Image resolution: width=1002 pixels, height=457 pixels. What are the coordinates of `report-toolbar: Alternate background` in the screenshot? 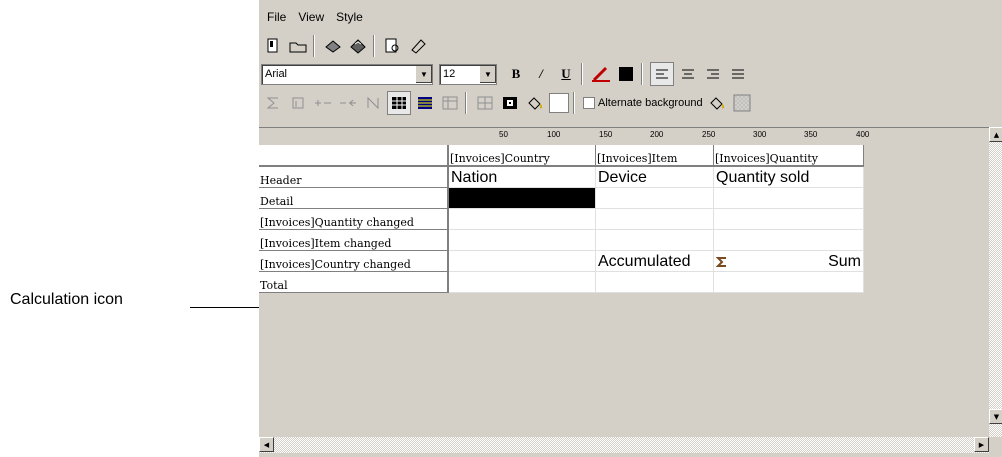 It's located at (506, 103).